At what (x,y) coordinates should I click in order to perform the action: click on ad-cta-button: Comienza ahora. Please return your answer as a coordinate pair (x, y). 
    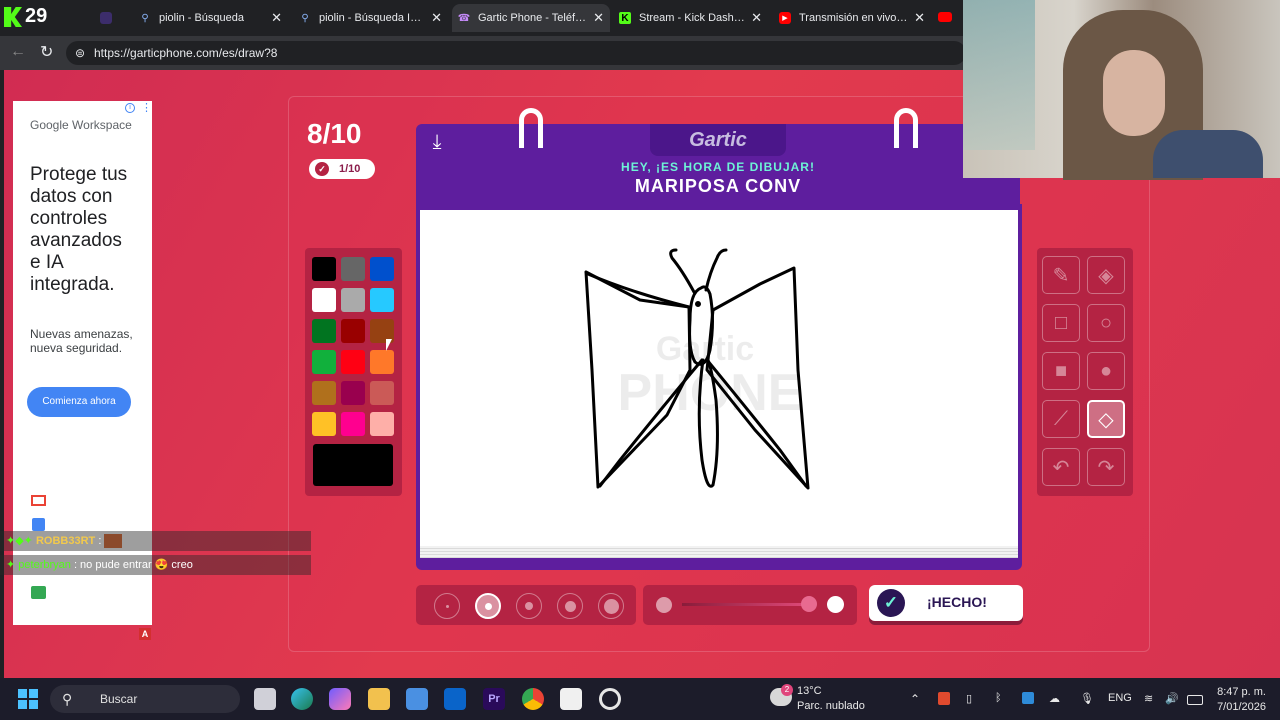
    Looking at the image, I should click on (79, 402).